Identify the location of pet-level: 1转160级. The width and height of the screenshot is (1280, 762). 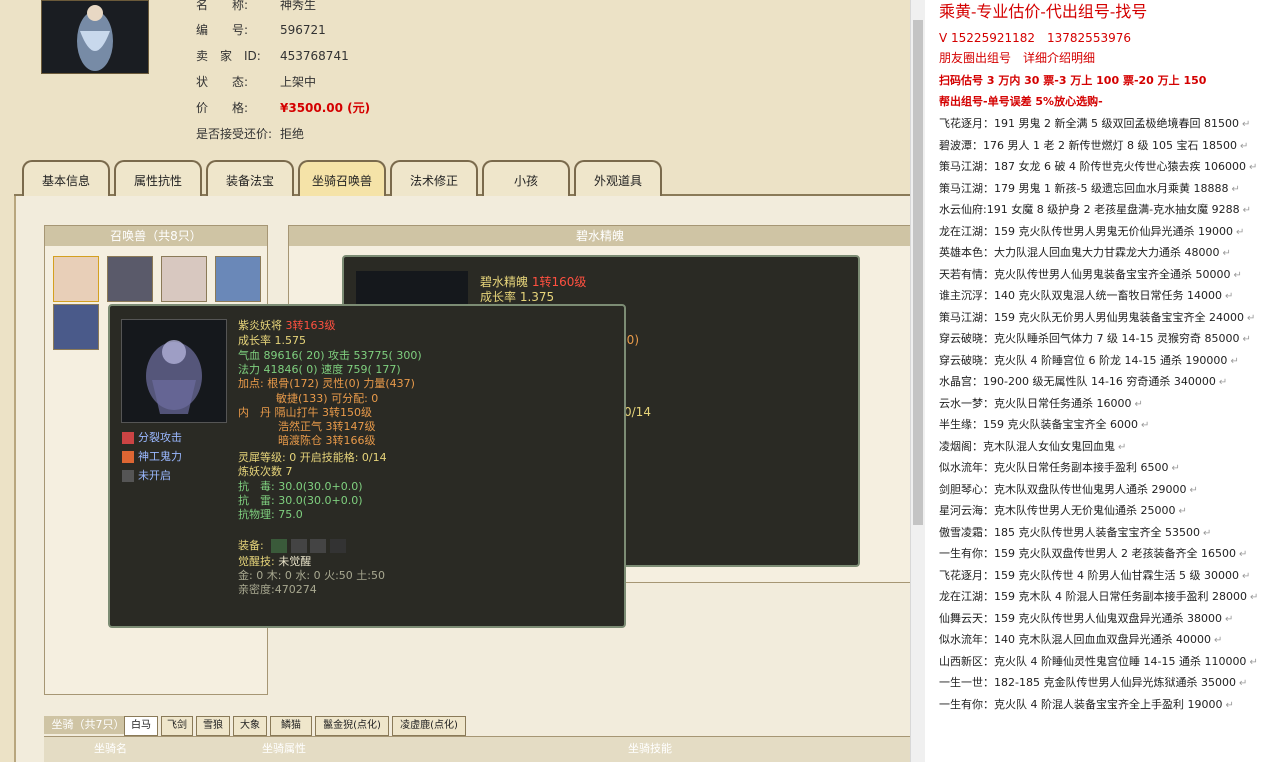
(559, 282).